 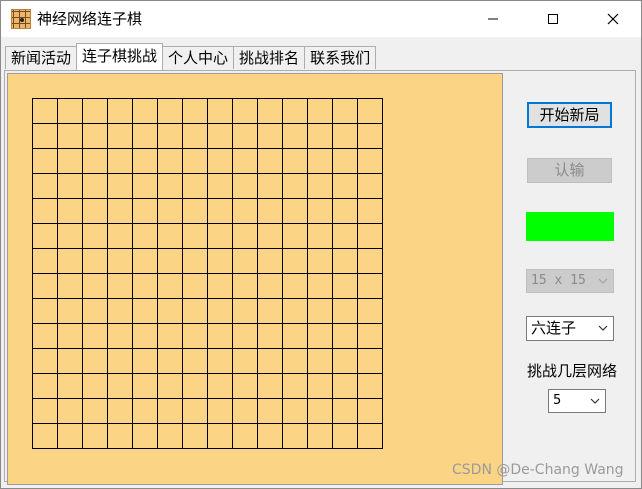 What do you see at coordinates (554, 328) in the screenshot?
I see `connect-n-value: 六连子` at bounding box center [554, 328].